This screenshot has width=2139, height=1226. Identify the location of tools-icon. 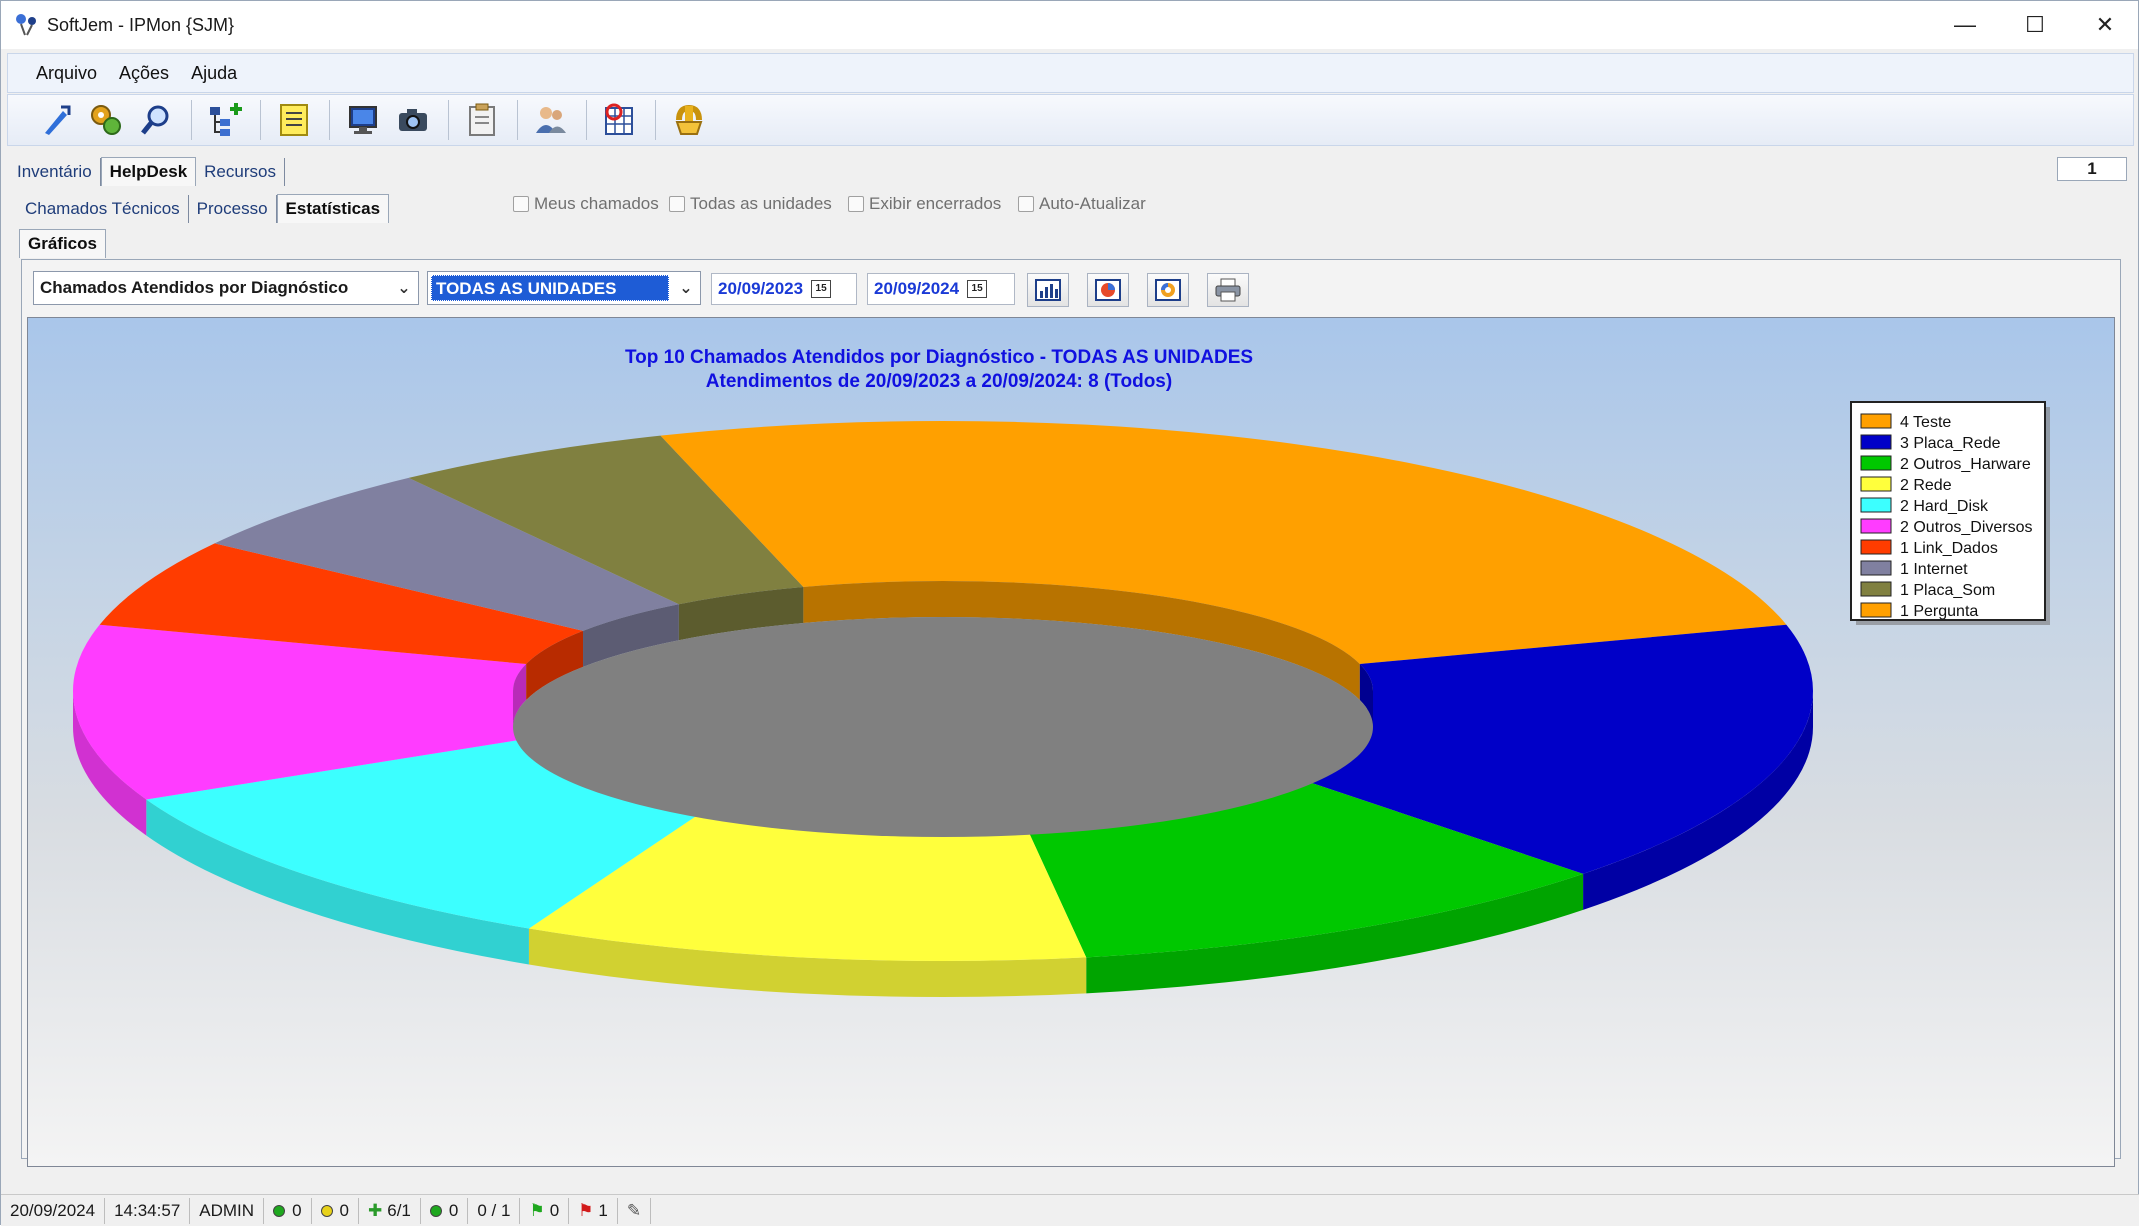
(106, 120).